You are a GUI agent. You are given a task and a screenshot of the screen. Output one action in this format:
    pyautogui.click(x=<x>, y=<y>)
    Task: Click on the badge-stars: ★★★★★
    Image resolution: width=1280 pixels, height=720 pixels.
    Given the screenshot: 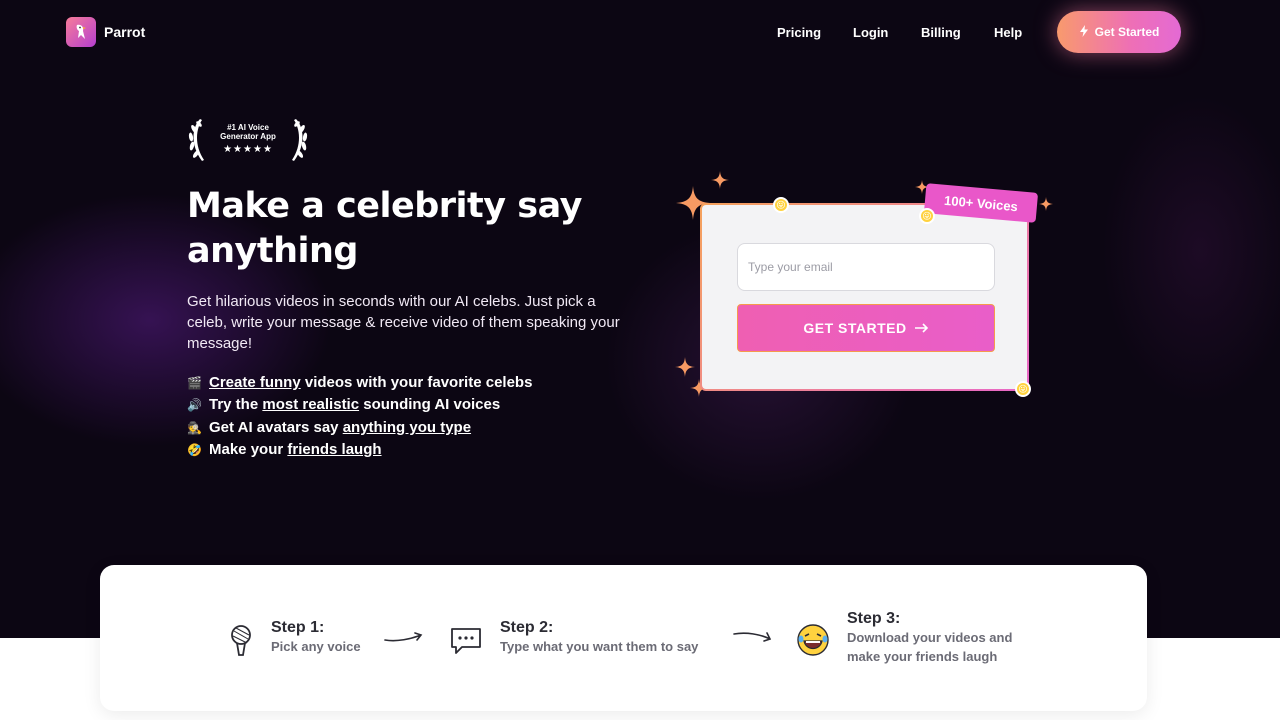 What is the action you would take?
    pyautogui.click(x=248, y=149)
    